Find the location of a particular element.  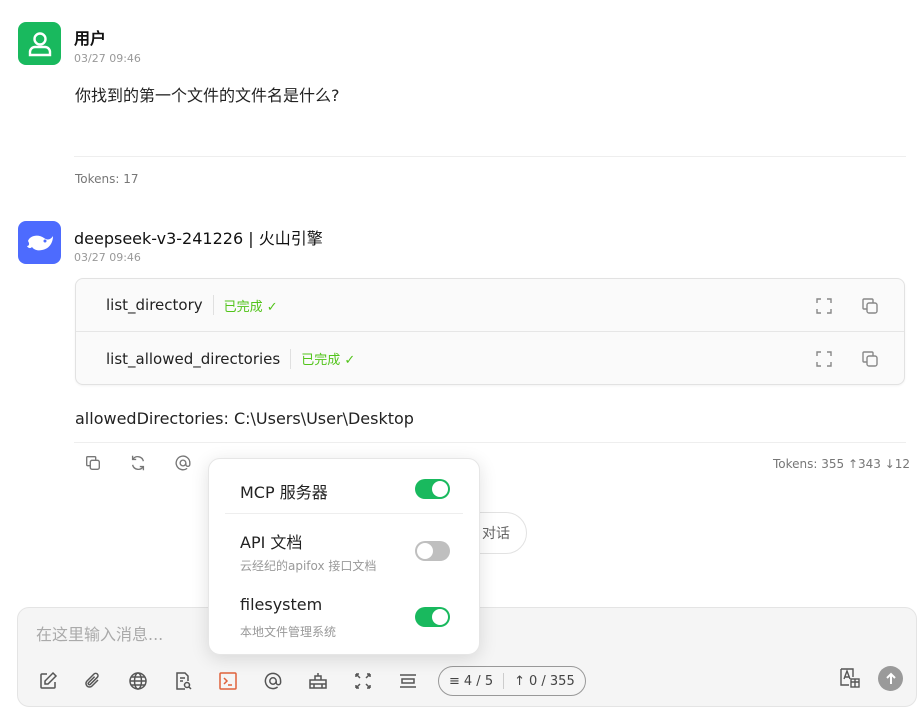

mcp-option-description: 本地文件管理系统 is located at coordinates (288, 632).